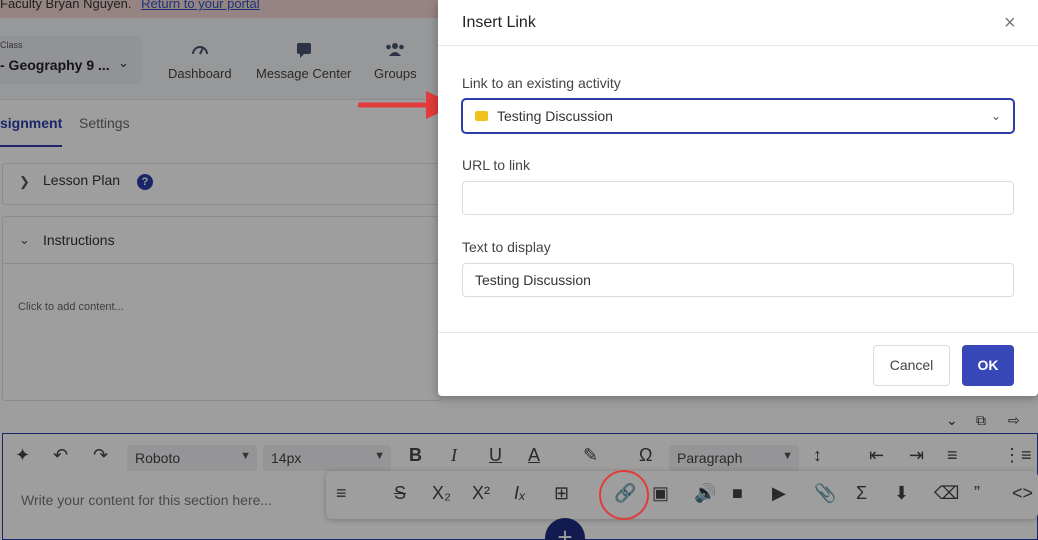 The width and height of the screenshot is (1038, 540). I want to click on chevron-down-icon: ⌄, so click(996, 116).